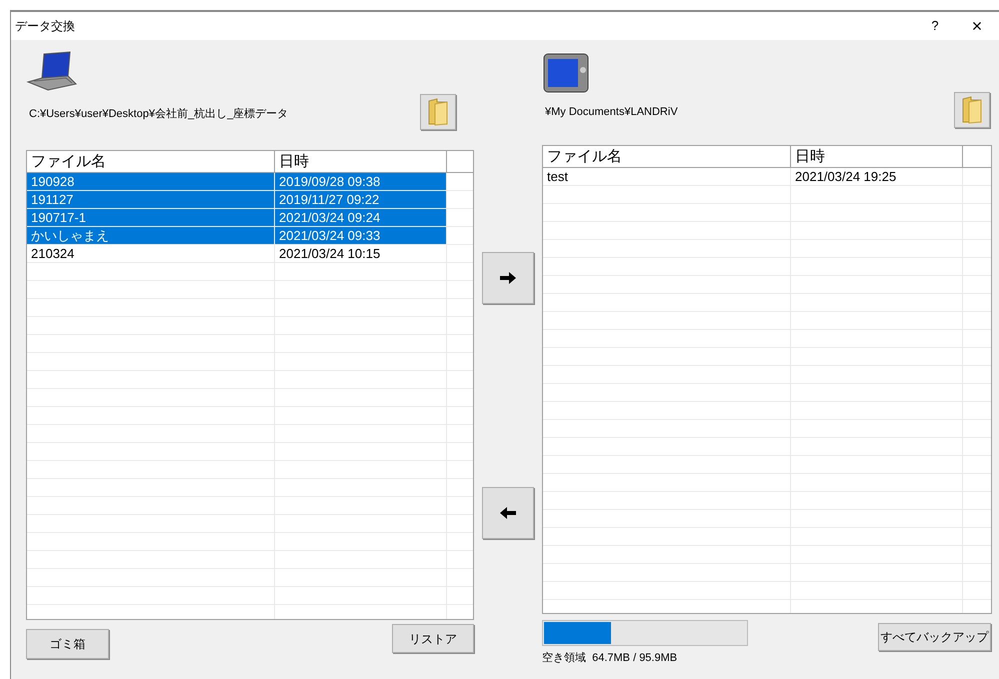 The width and height of the screenshot is (999, 679). Describe the element at coordinates (610, 658) in the screenshot. I see `free-space-label: 空き領域 64.7MB / 95.9MB` at that location.